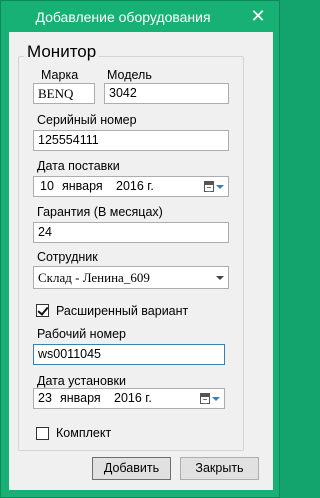 This screenshot has height=498, width=320. What do you see at coordinates (129, 75) in the screenshot?
I see `model-label: Модель` at bounding box center [129, 75].